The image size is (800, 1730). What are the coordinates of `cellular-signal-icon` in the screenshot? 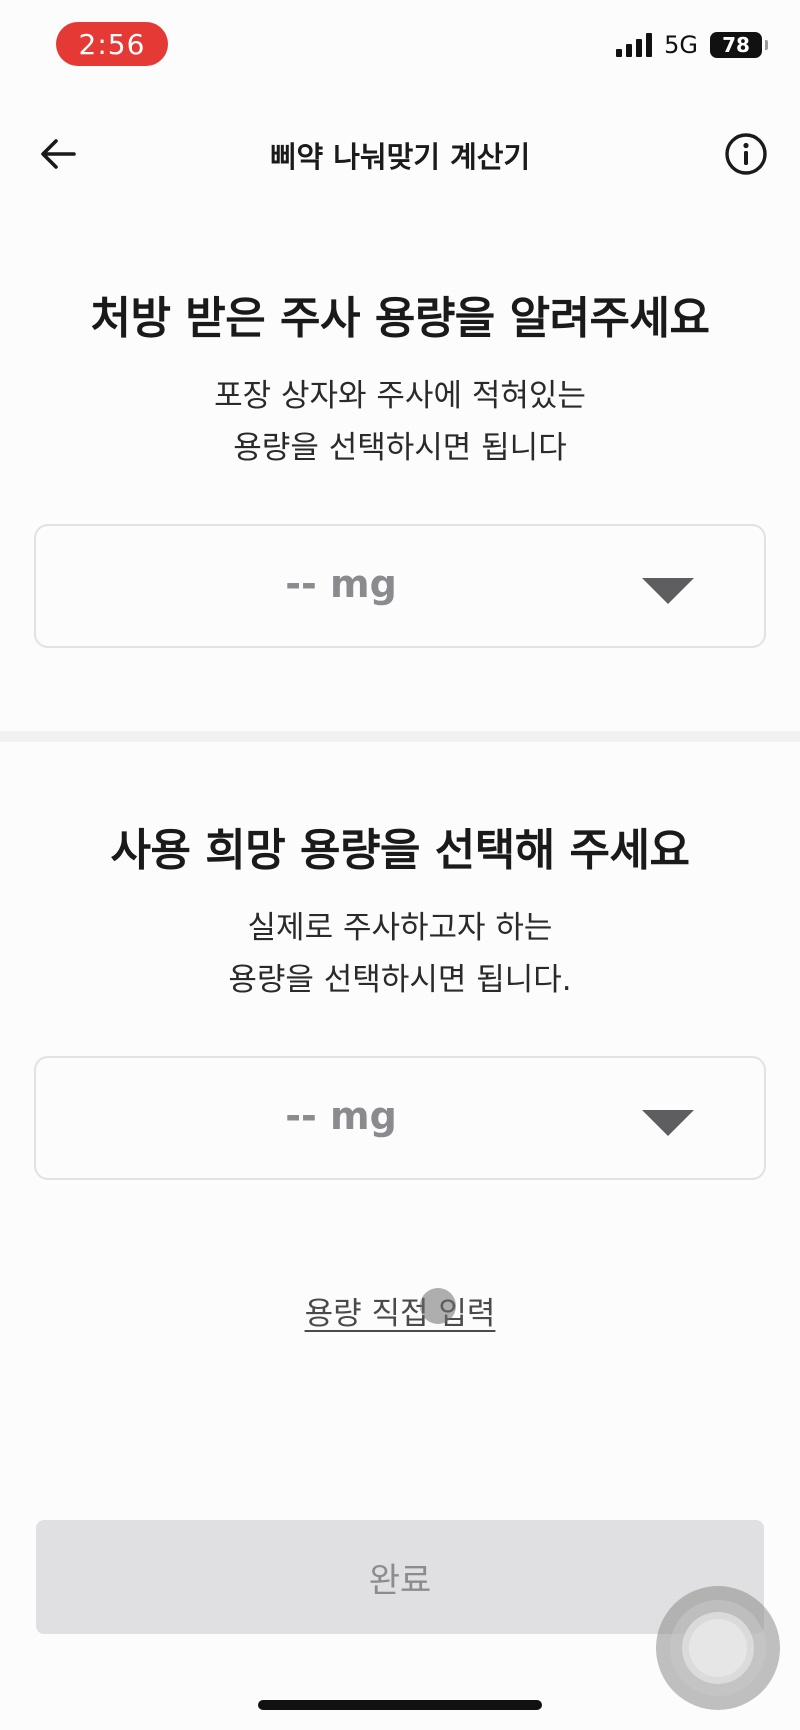 It's located at (634, 45).